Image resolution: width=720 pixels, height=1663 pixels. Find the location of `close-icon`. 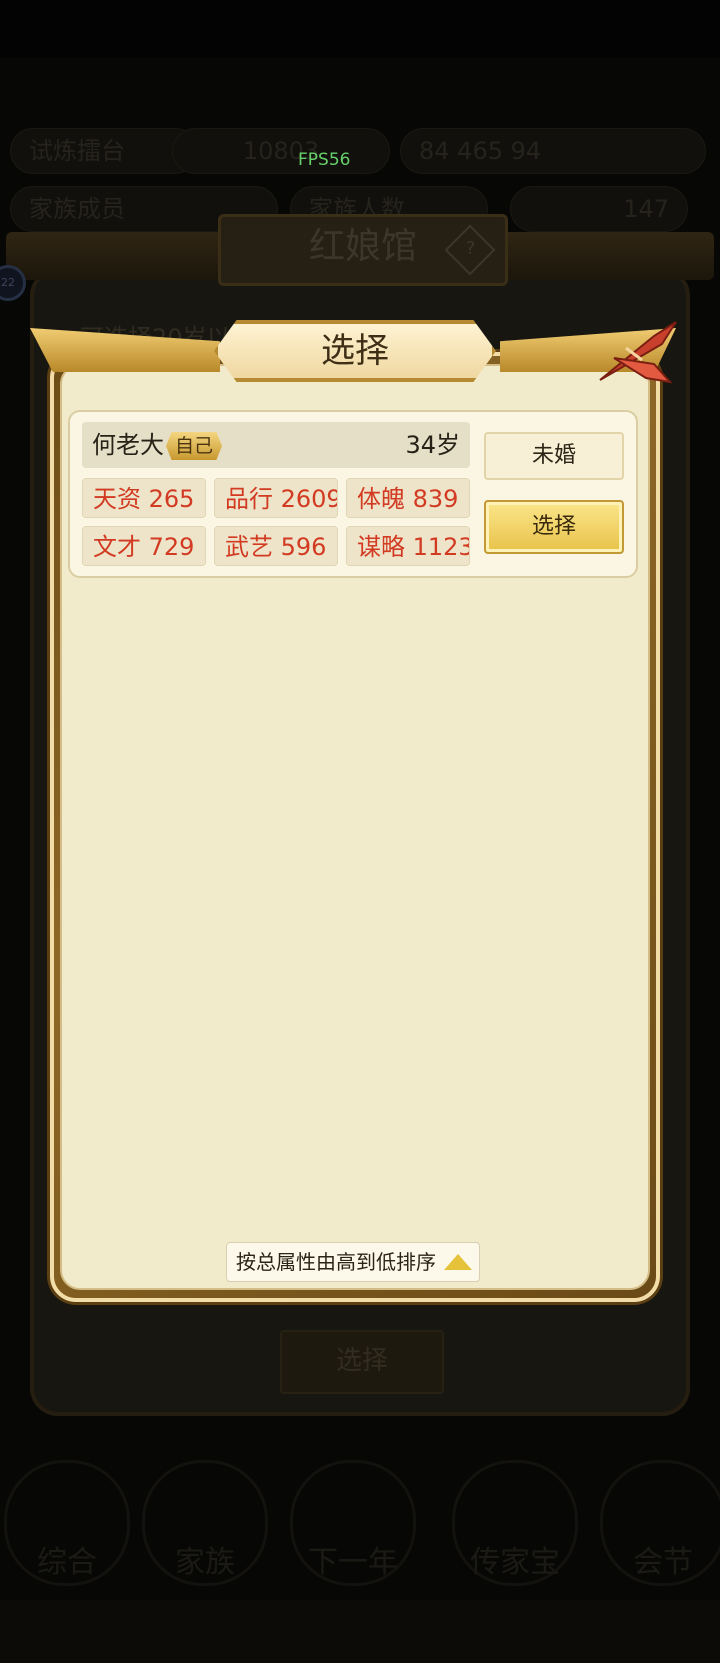

close-icon is located at coordinates (638, 353).